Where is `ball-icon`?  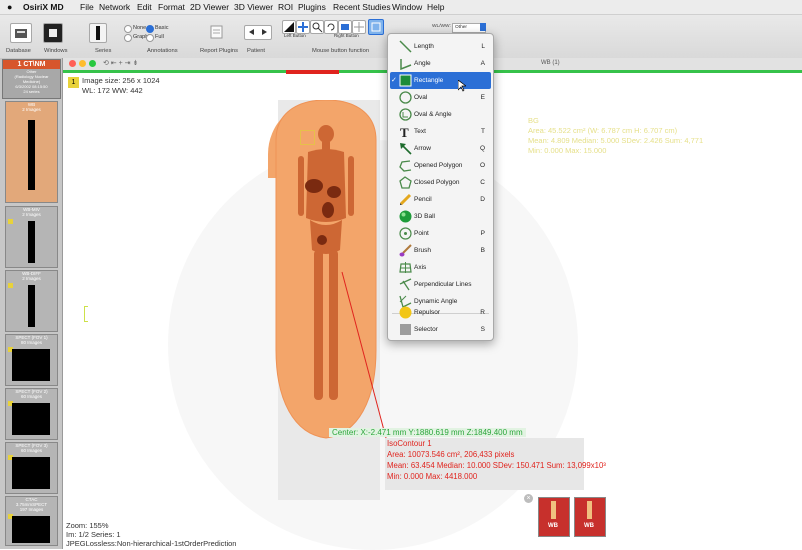
ball-icon is located at coordinates (405, 216).